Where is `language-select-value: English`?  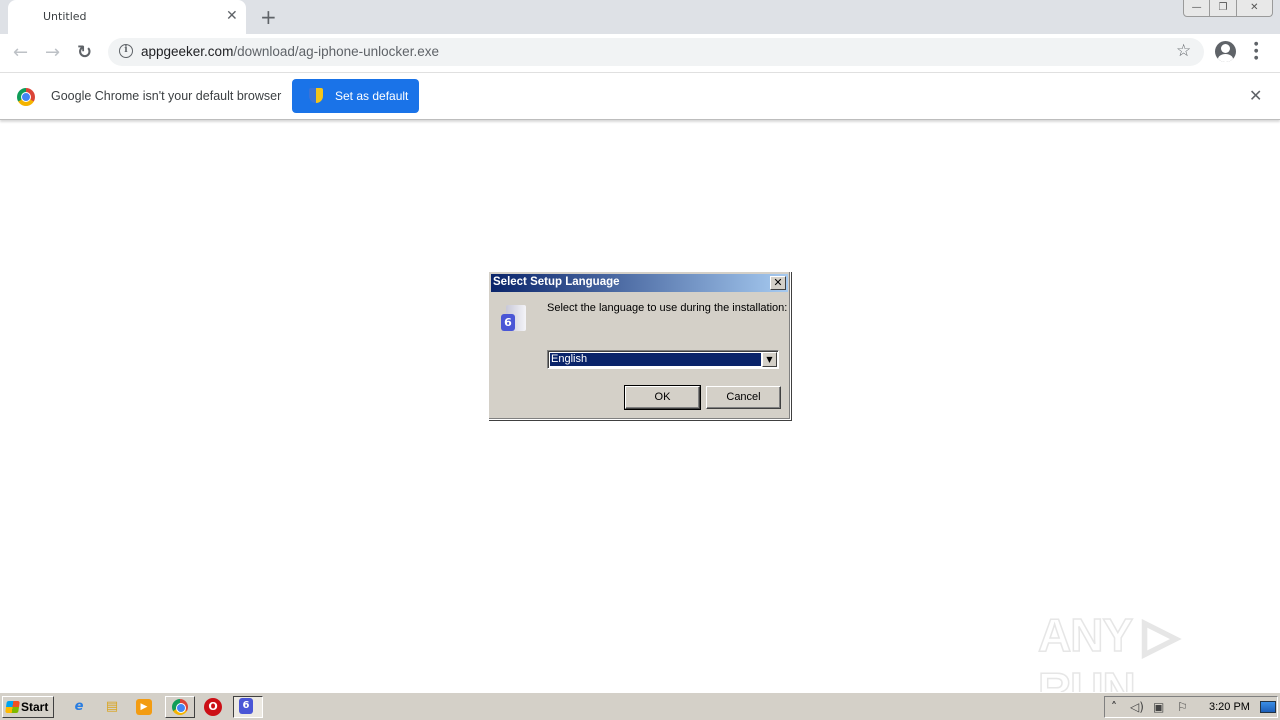 language-select-value: English is located at coordinates (655, 359).